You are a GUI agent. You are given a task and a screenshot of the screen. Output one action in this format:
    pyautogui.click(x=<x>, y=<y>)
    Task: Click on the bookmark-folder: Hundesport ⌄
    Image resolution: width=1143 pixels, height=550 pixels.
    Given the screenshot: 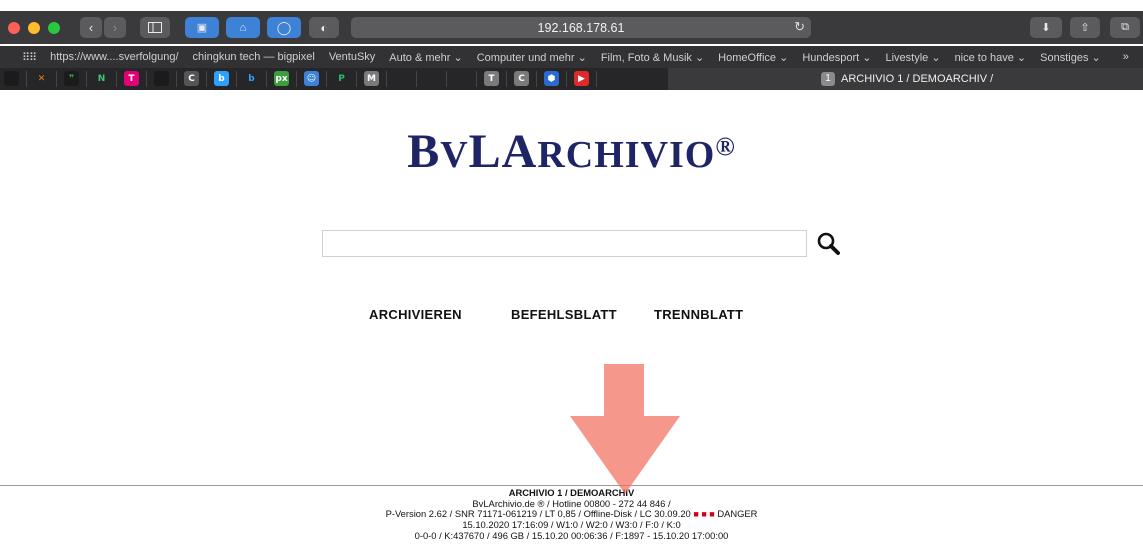 What is the action you would take?
    pyautogui.click(x=836, y=57)
    